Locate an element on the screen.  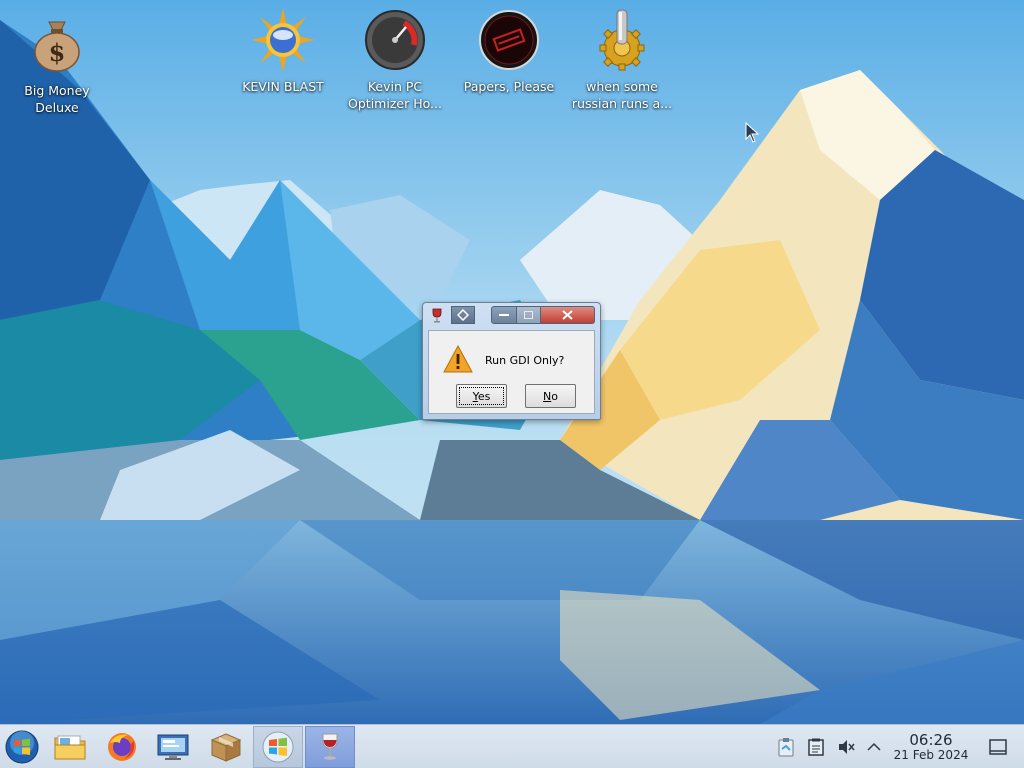
taskbar-item-package is located at coordinates (226, 747).